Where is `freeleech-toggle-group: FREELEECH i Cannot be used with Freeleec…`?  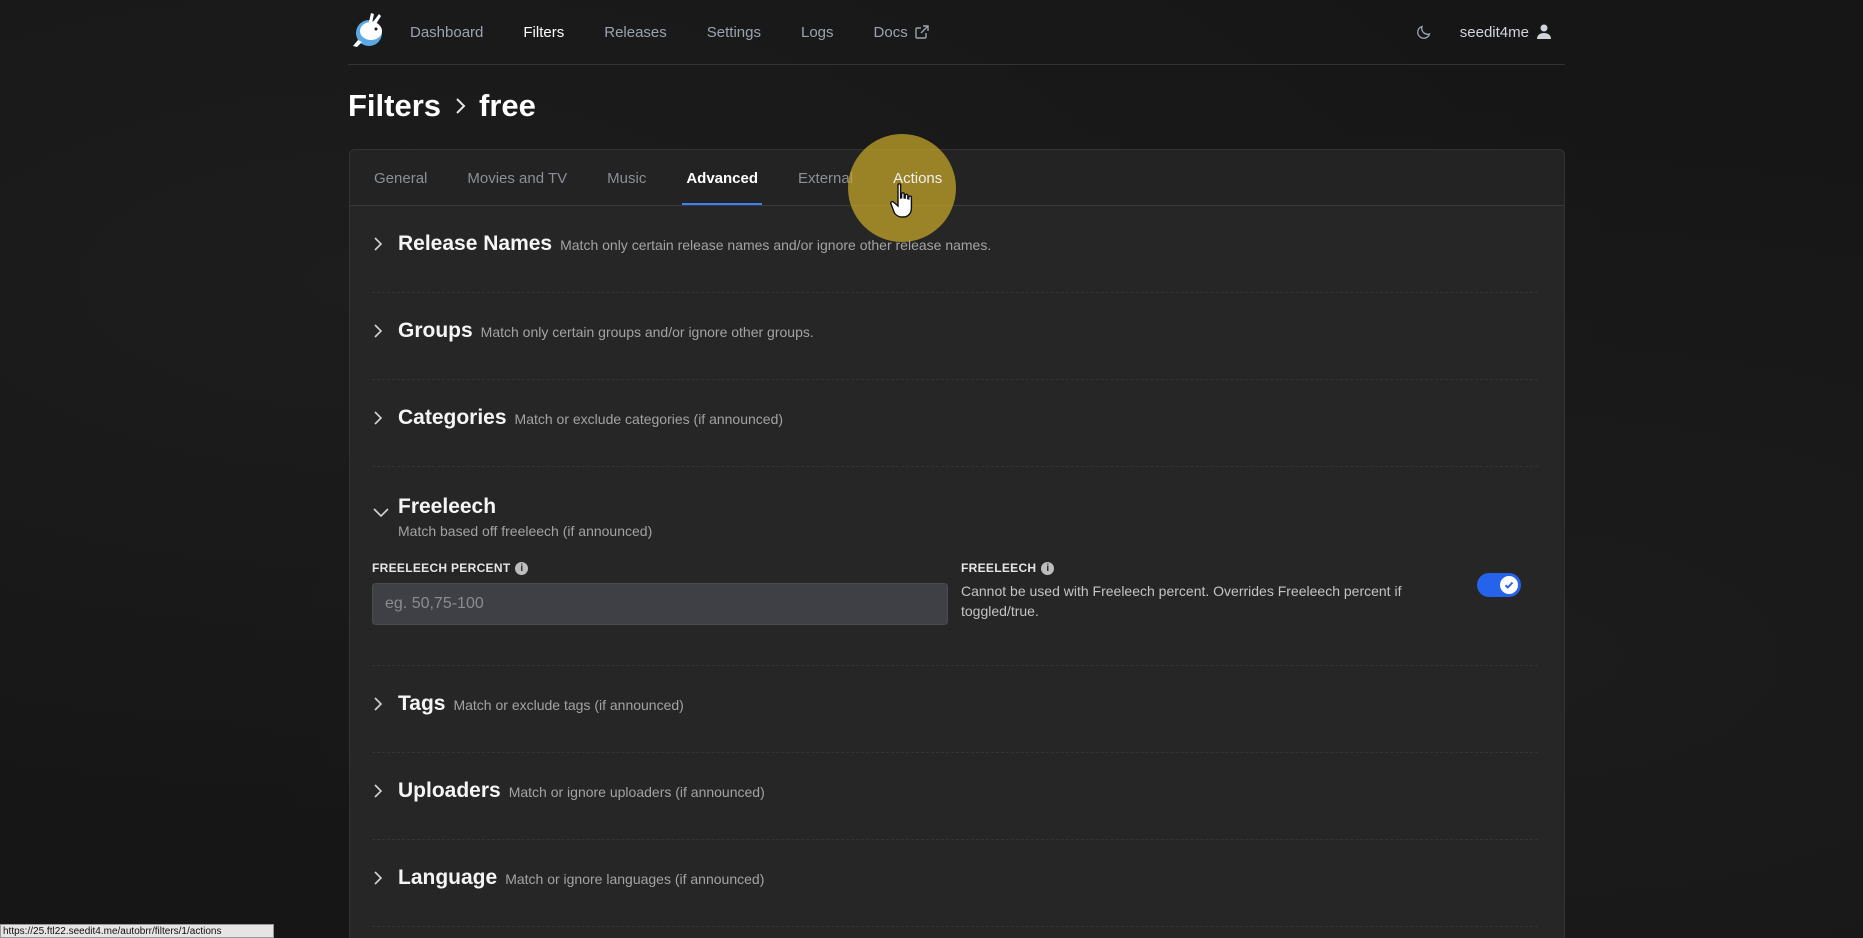 freeleech-toggle-group: FREELEECH i Cannot be used with Freeleec… is located at coordinates (1241, 593).